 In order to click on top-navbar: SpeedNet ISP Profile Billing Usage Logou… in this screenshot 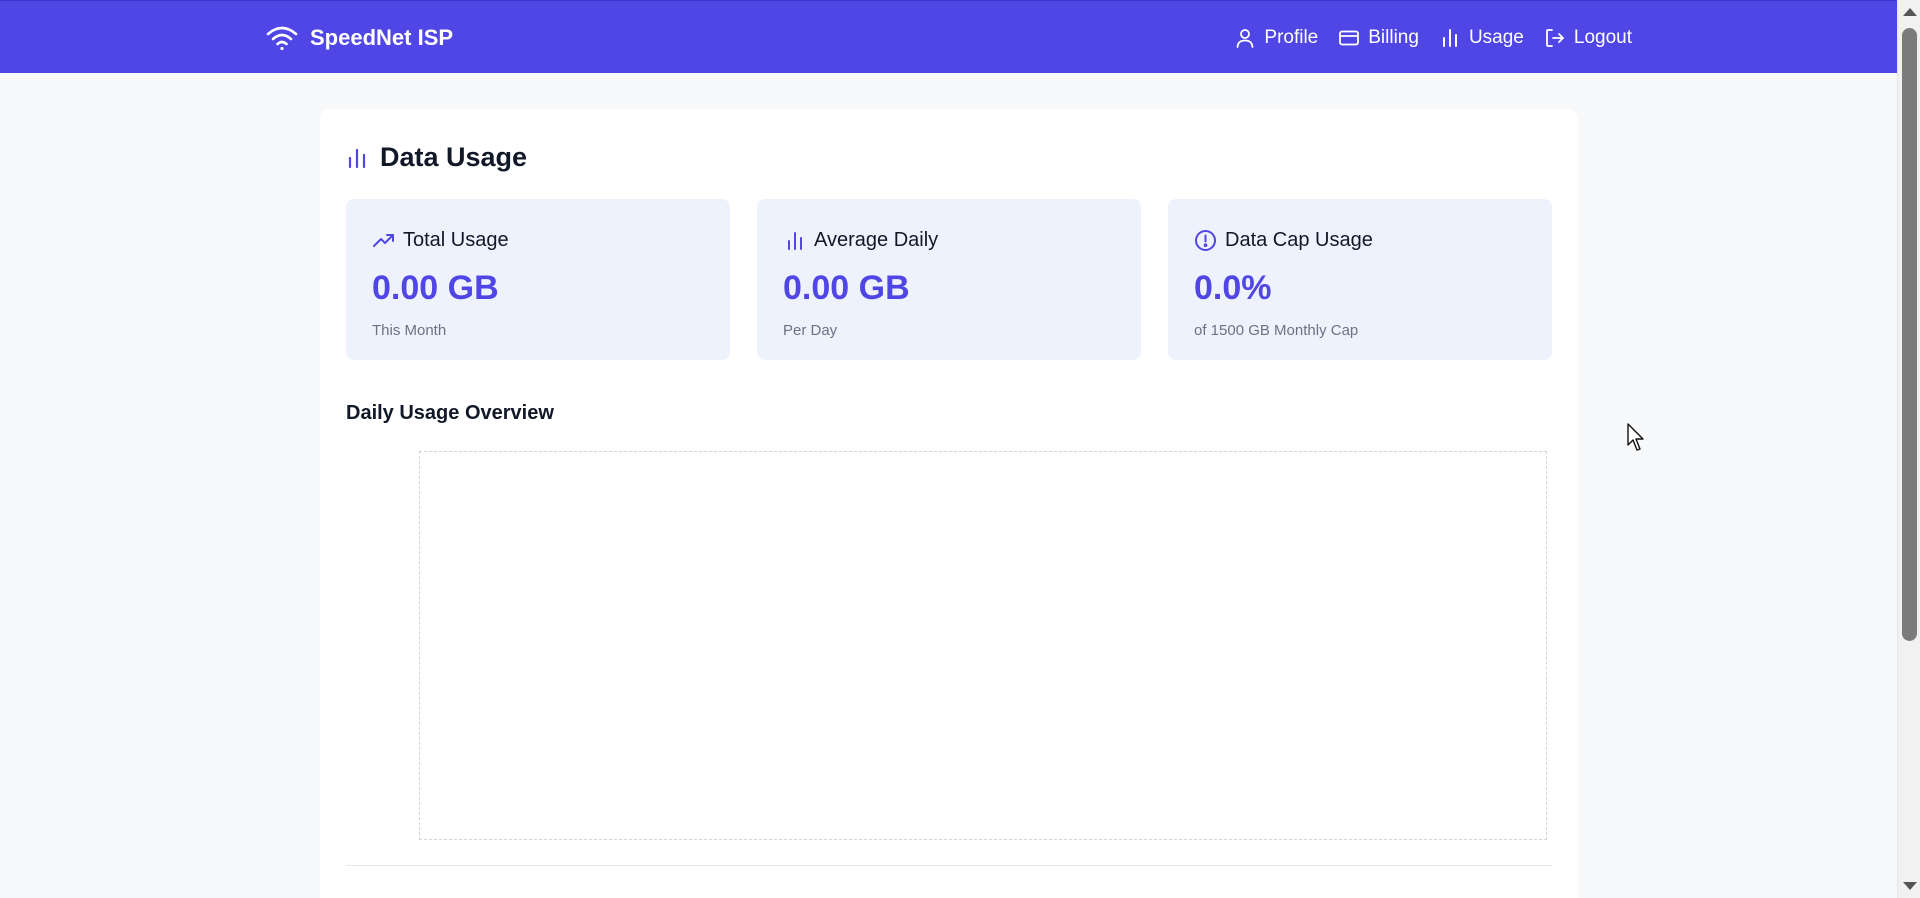, I will do `click(948, 36)`.